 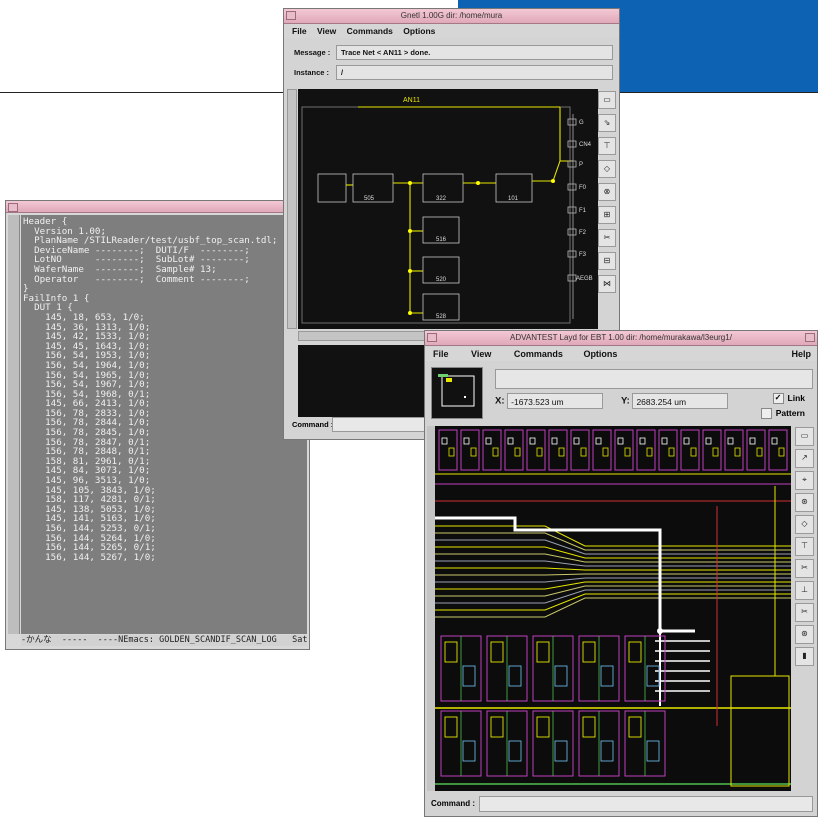 What do you see at coordinates (456, 390) in the screenshot?
I see `overview-drawing` at bounding box center [456, 390].